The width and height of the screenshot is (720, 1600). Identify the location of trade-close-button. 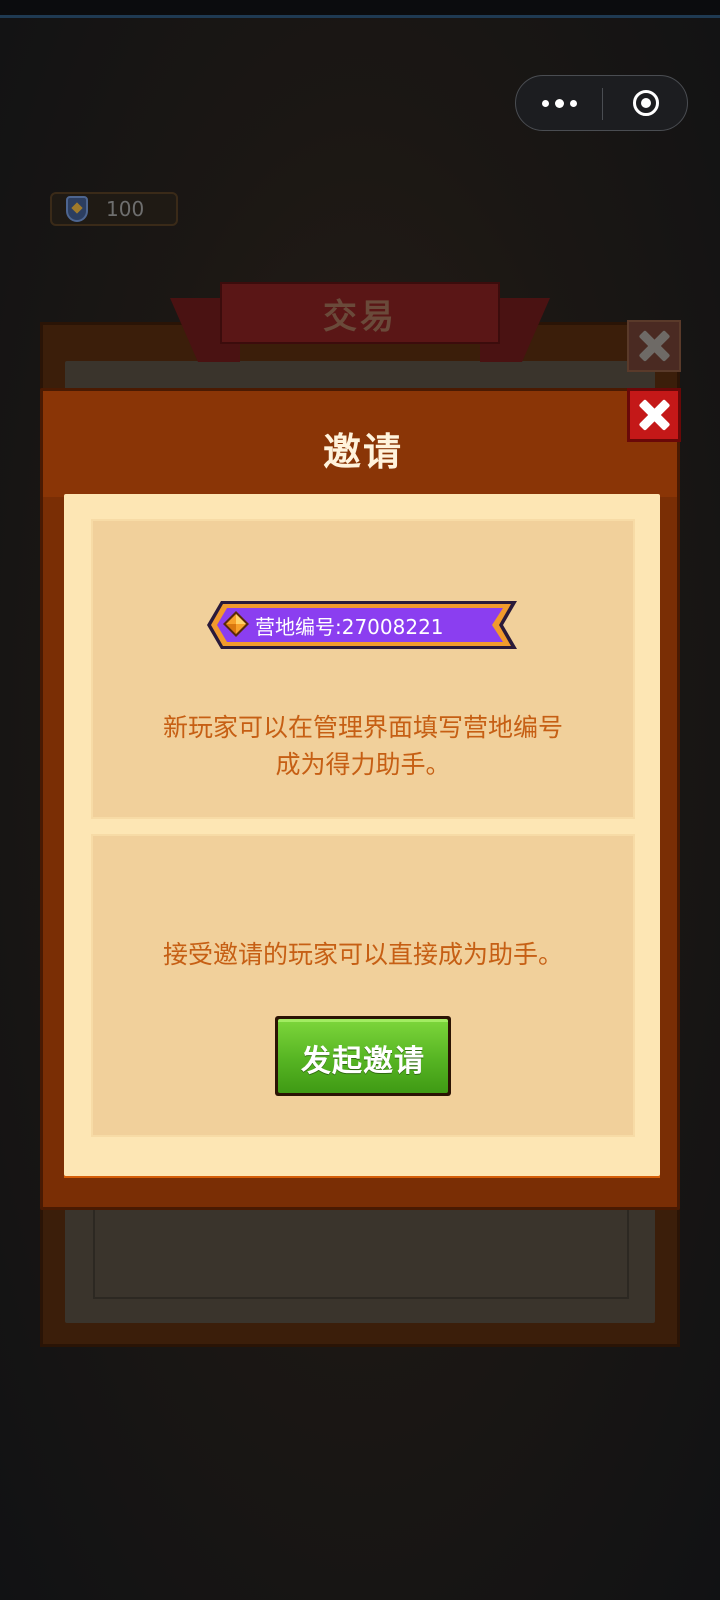
(654, 346).